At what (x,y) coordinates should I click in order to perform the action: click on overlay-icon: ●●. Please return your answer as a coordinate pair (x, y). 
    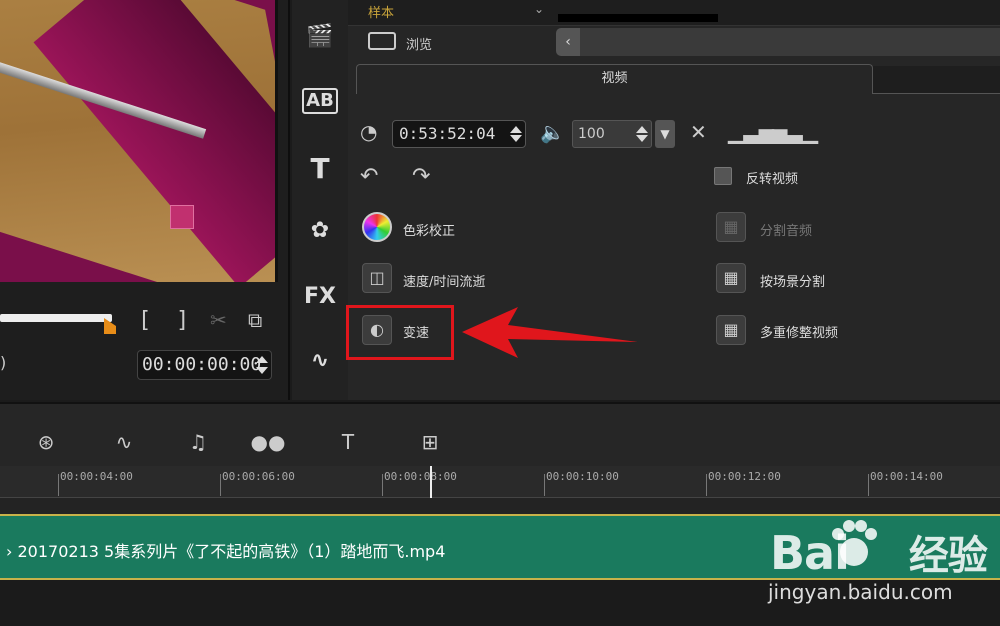
    Looking at the image, I should click on (268, 442).